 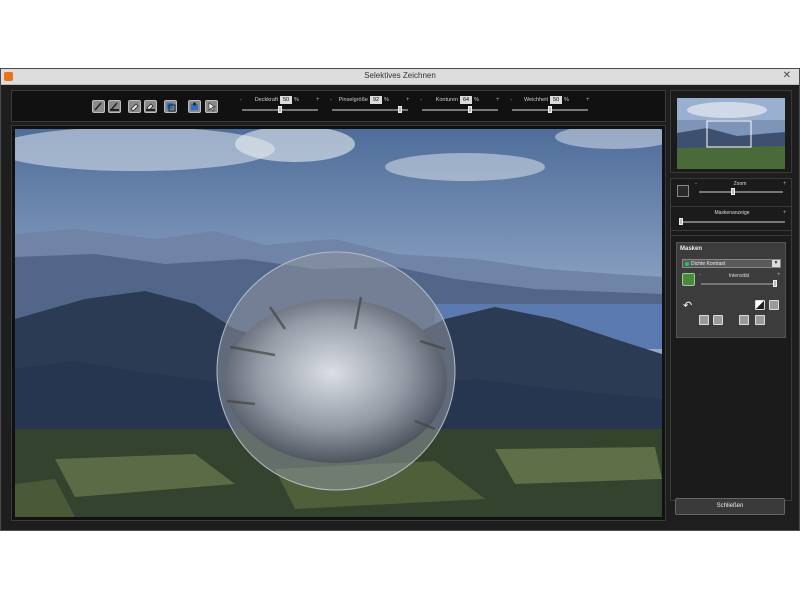 I want to click on mask-brush-icon, so click(x=774, y=305).